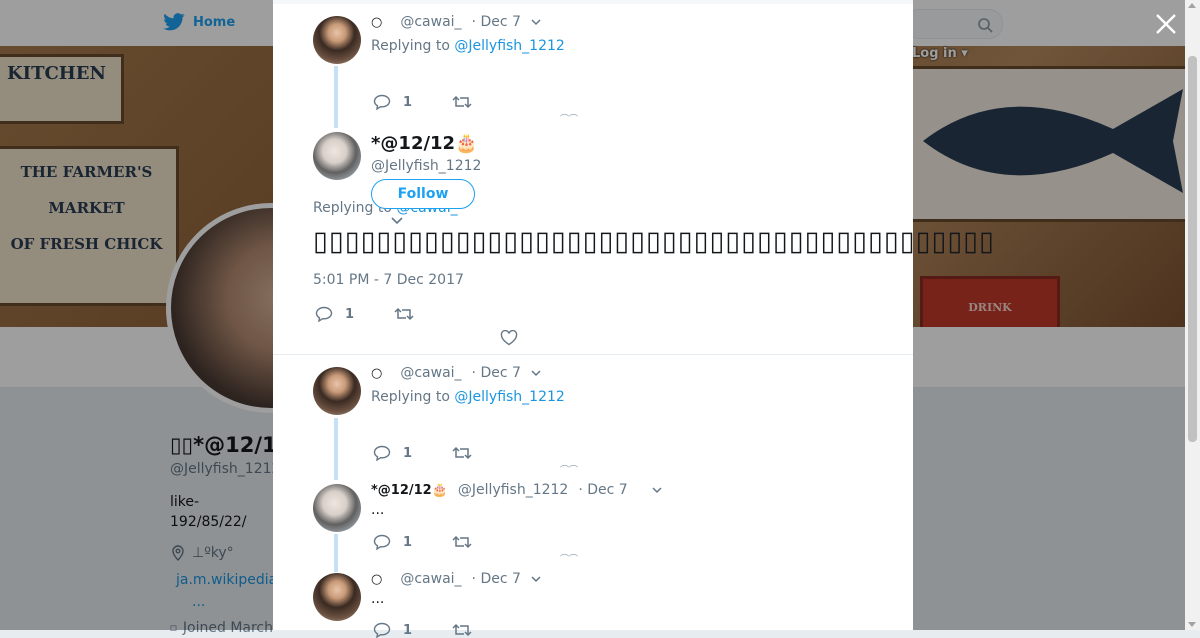 The height and width of the screenshot is (638, 1200). What do you see at coordinates (1192, 624) in the screenshot?
I see `scroll-down-arrow-icon` at bounding box center [1192, 624].